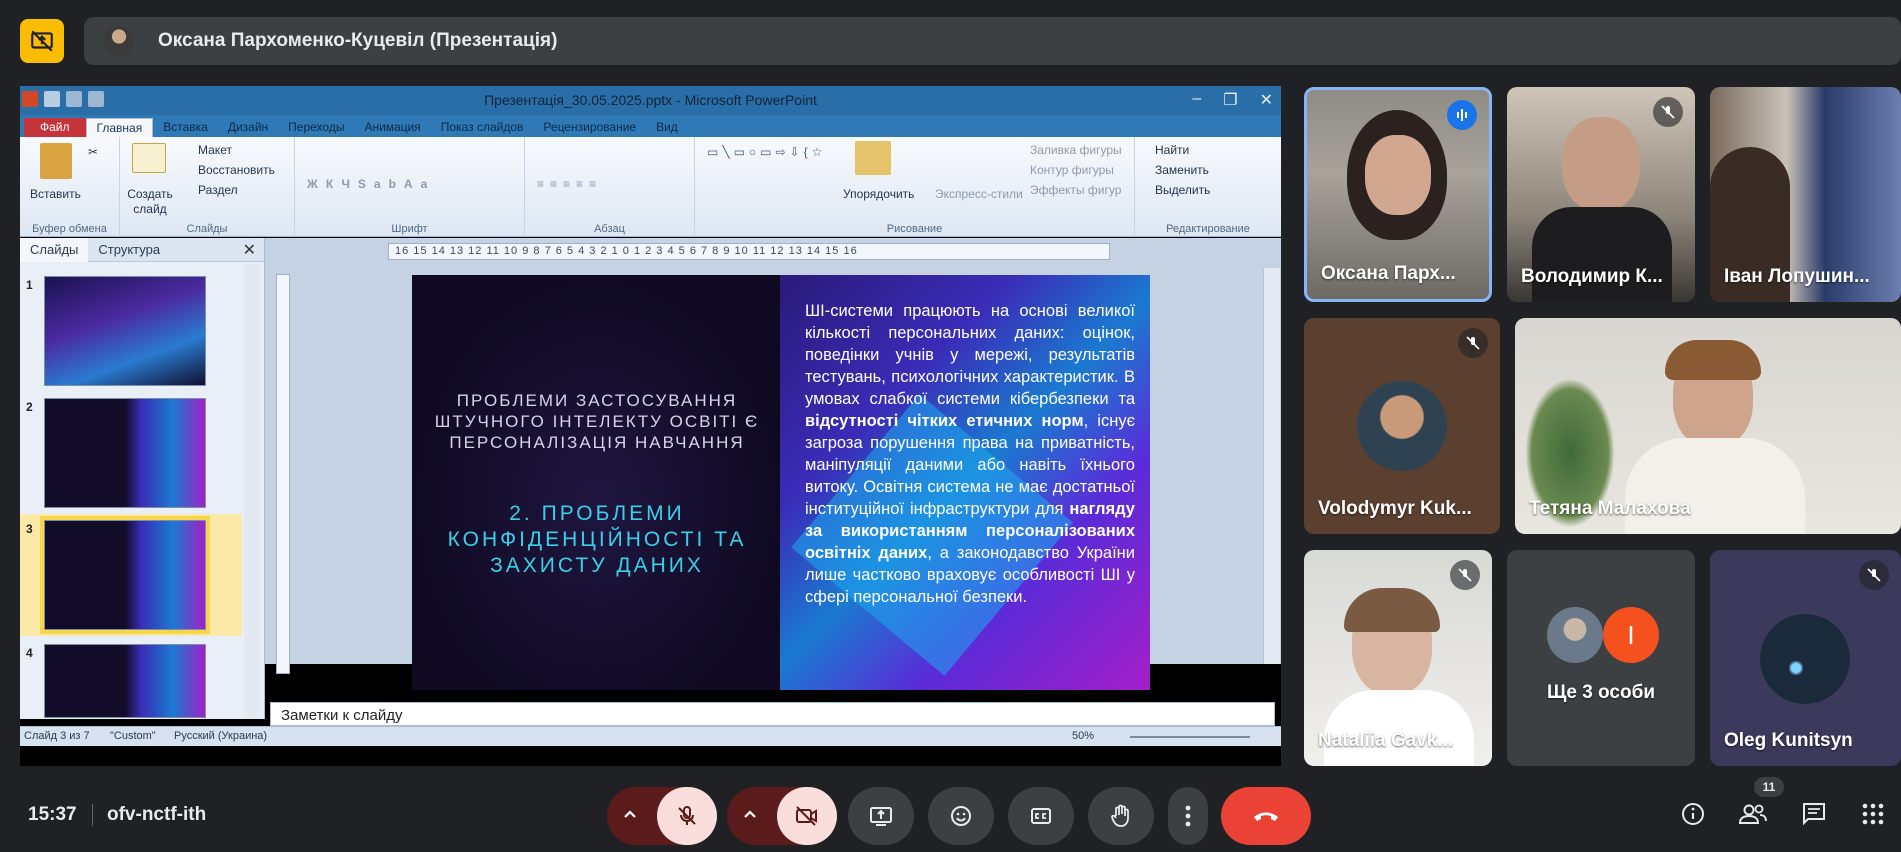 The width and height of the screenshot is (1901, 852). What do you see at coordinates (1172, 150) in the screenshot?
I see `find-button: Найти` at bounding box center [1172, 150].